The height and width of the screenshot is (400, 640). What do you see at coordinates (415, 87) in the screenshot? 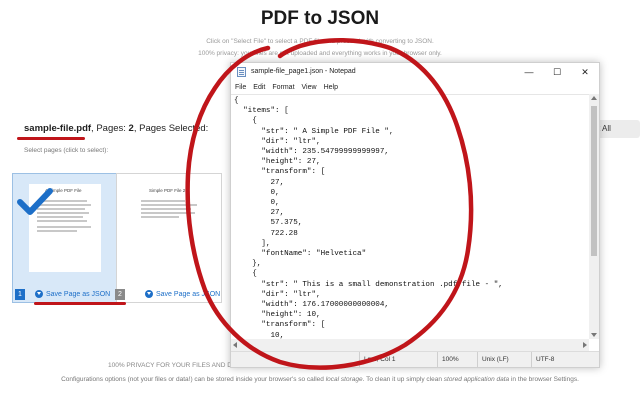
I see `notepad-menubar: File Edit Format View Help` at bounding box center [415, 87].